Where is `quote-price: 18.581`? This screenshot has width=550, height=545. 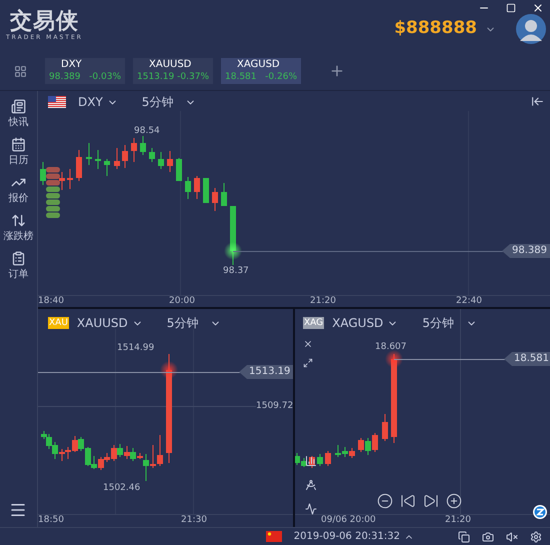 quote-price: 18.581 is located at coordinates (240, 77).